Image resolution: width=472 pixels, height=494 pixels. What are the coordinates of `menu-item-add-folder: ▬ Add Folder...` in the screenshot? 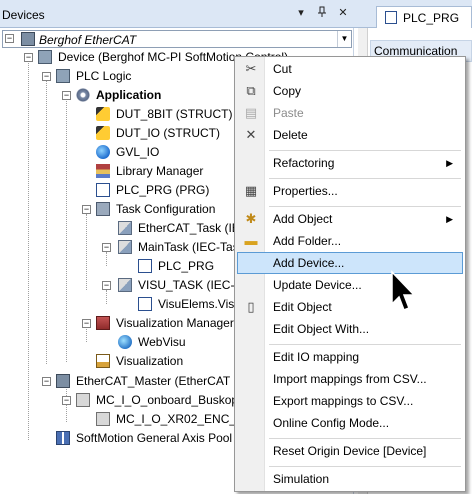 It's located at (350, 241).